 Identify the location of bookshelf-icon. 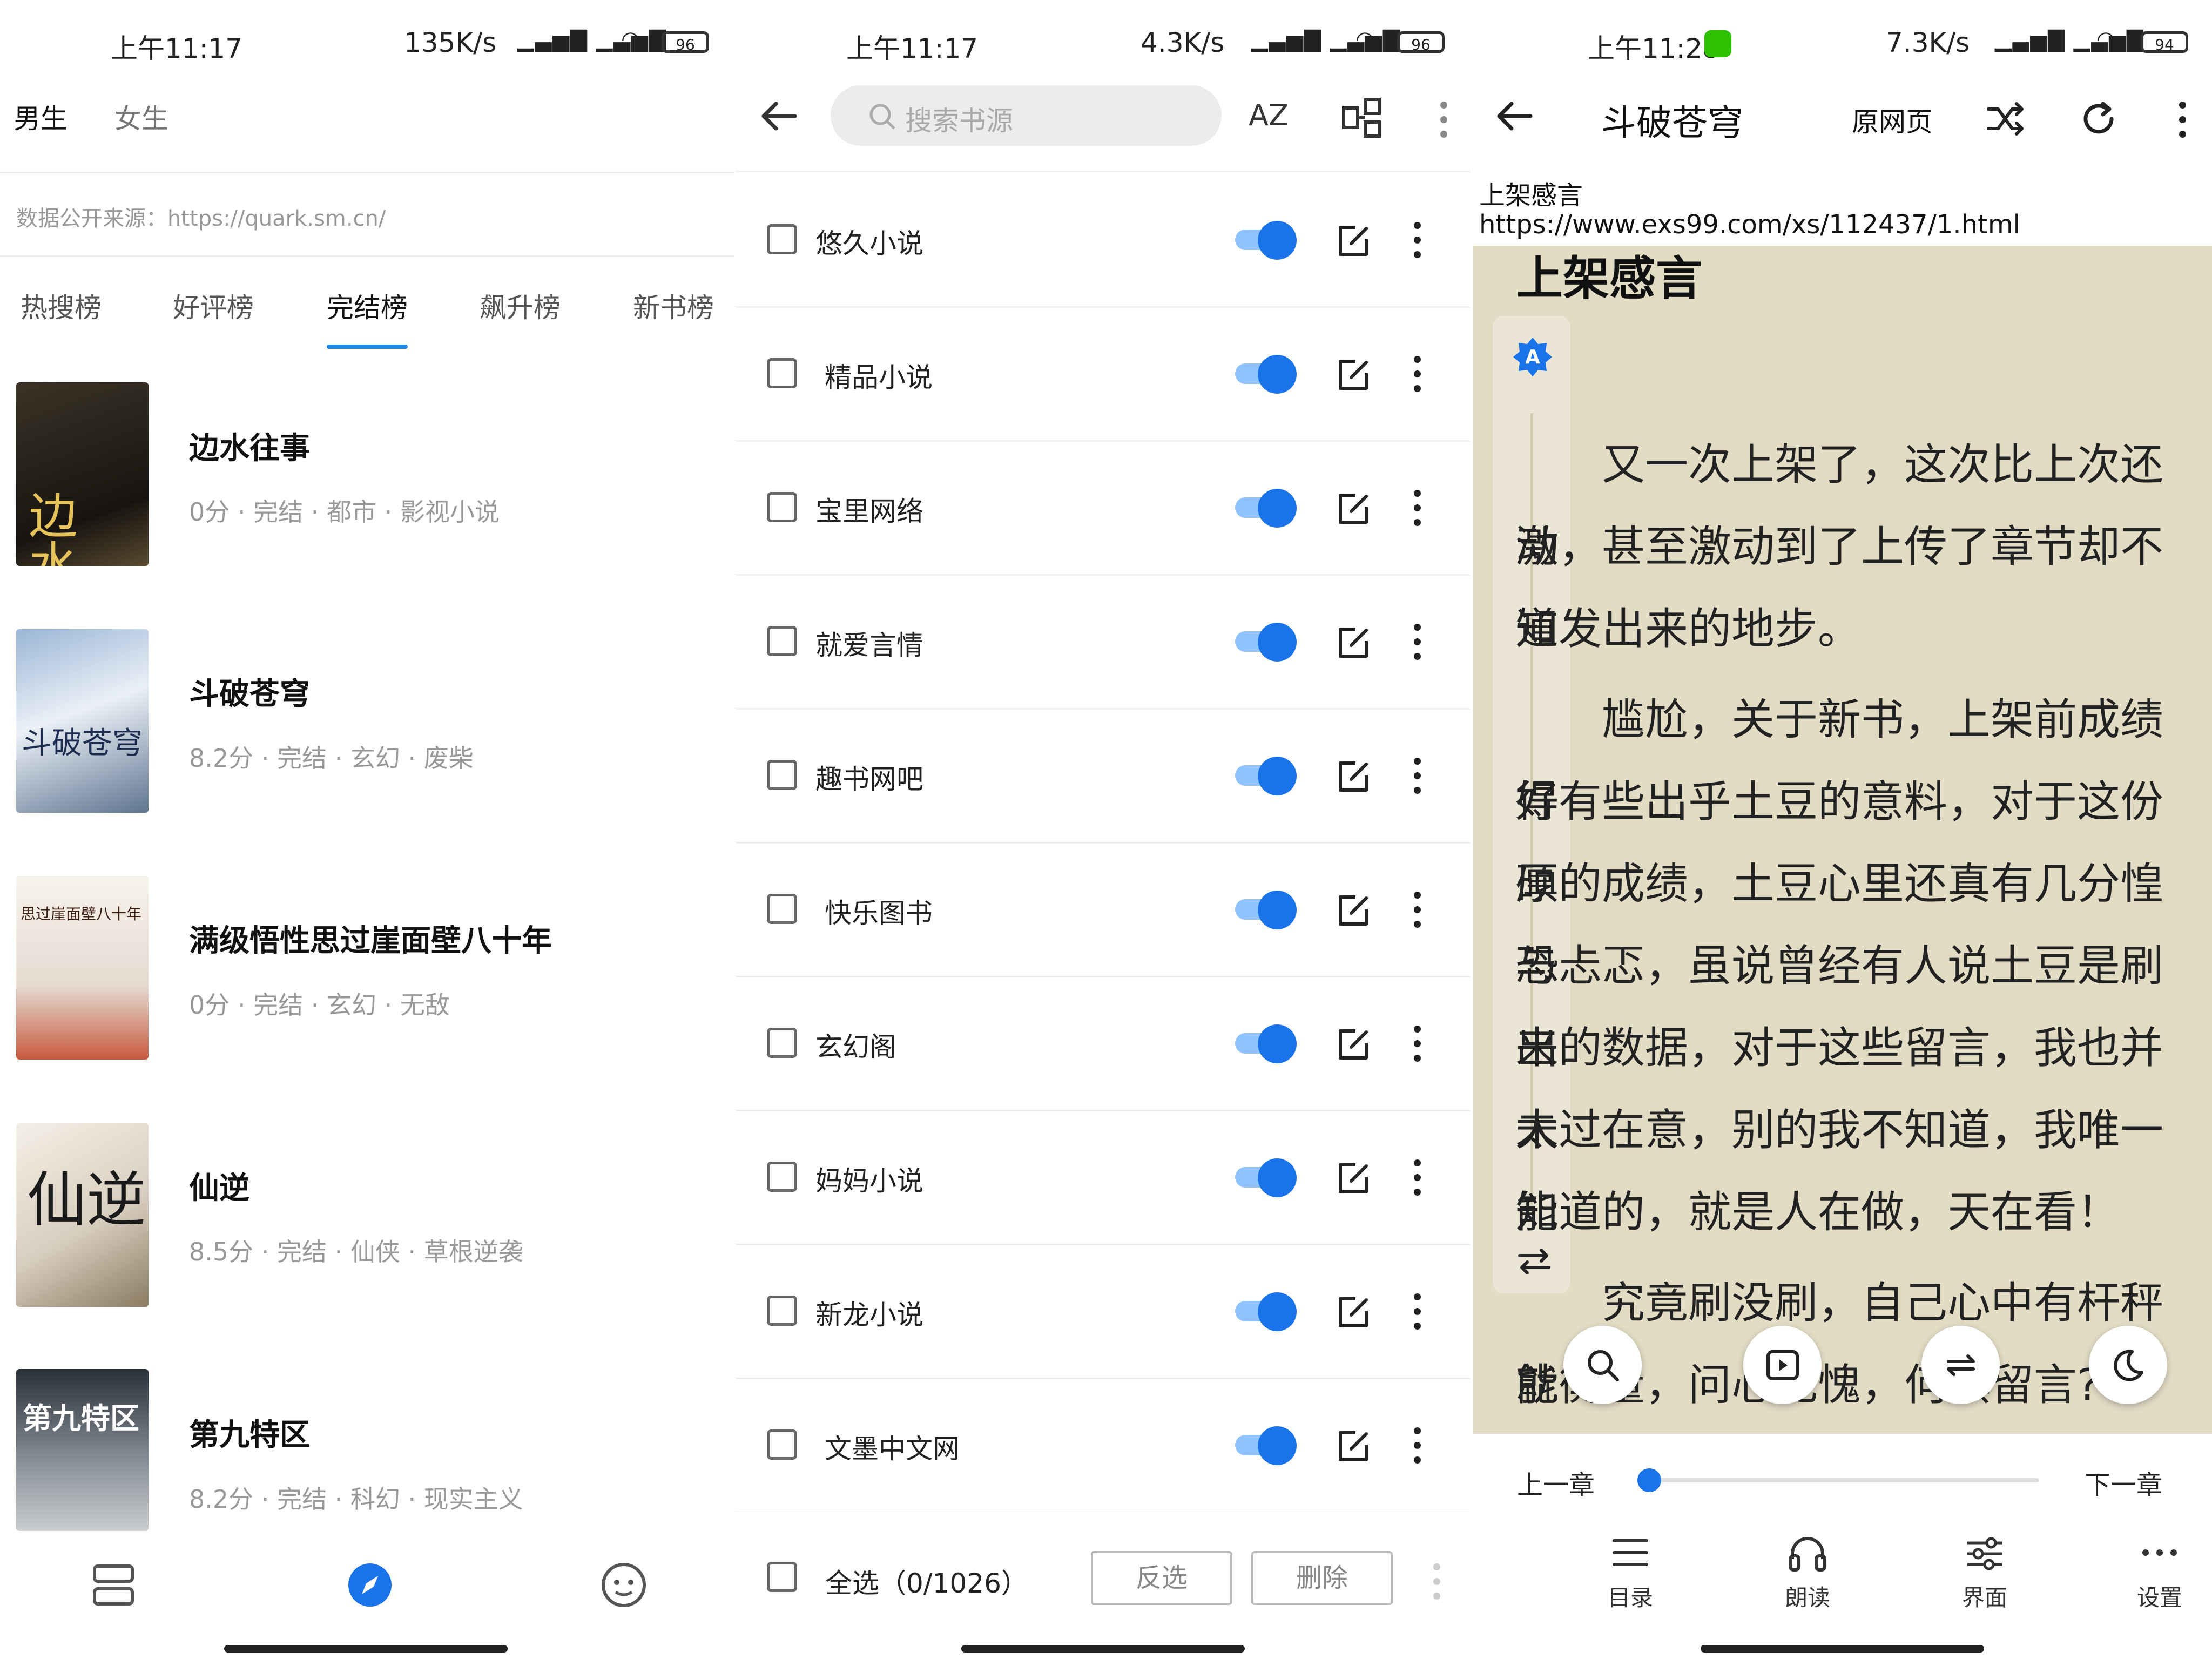
(113, 1585).